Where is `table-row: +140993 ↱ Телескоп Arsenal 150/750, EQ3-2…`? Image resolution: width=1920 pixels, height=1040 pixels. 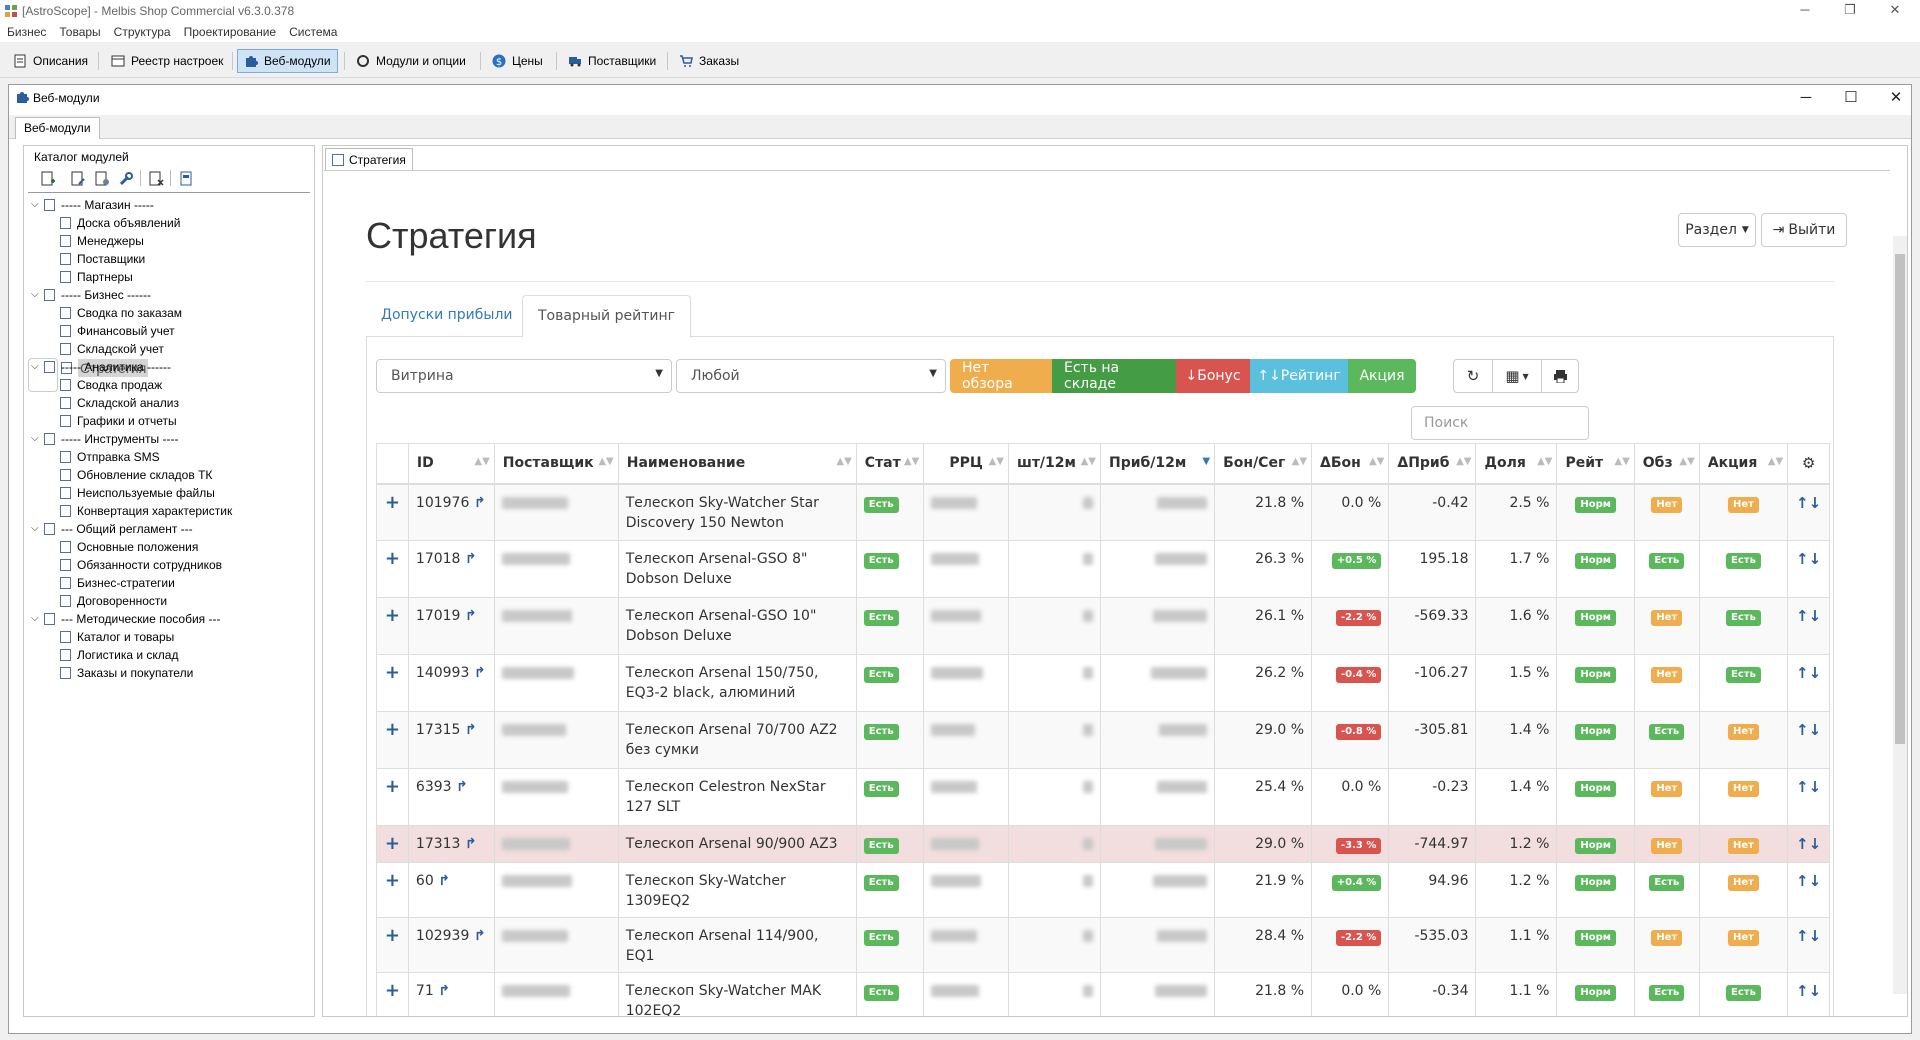 table-row: +140993 ↱ Телескоп Arsenal 150/750, EQ3-2… is located at coordinates (1103, 683).